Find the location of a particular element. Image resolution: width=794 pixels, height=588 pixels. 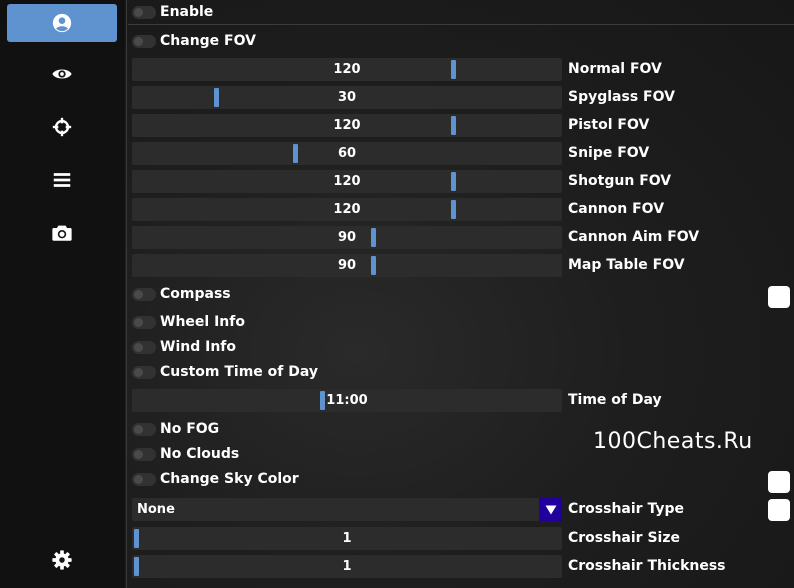

custom-time-label: Custom Time of Day is located at coordinates (239, 372).